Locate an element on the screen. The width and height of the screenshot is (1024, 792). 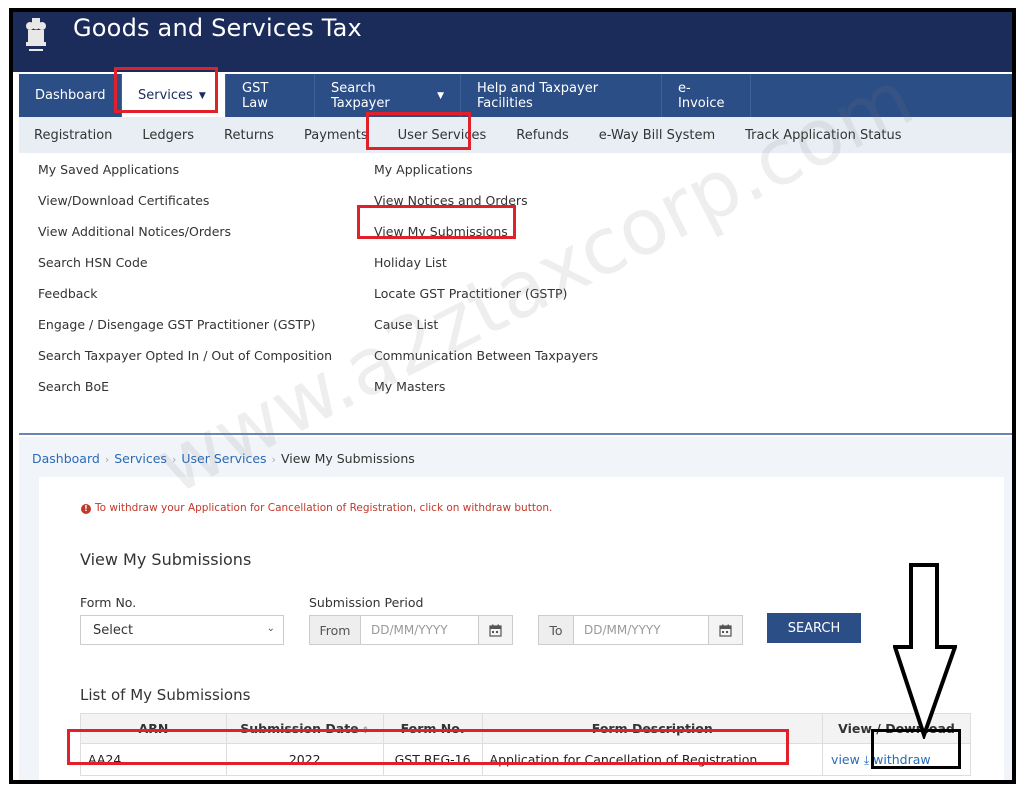
nav-dashboard: Dashboard is located at coordinates (70, 95).